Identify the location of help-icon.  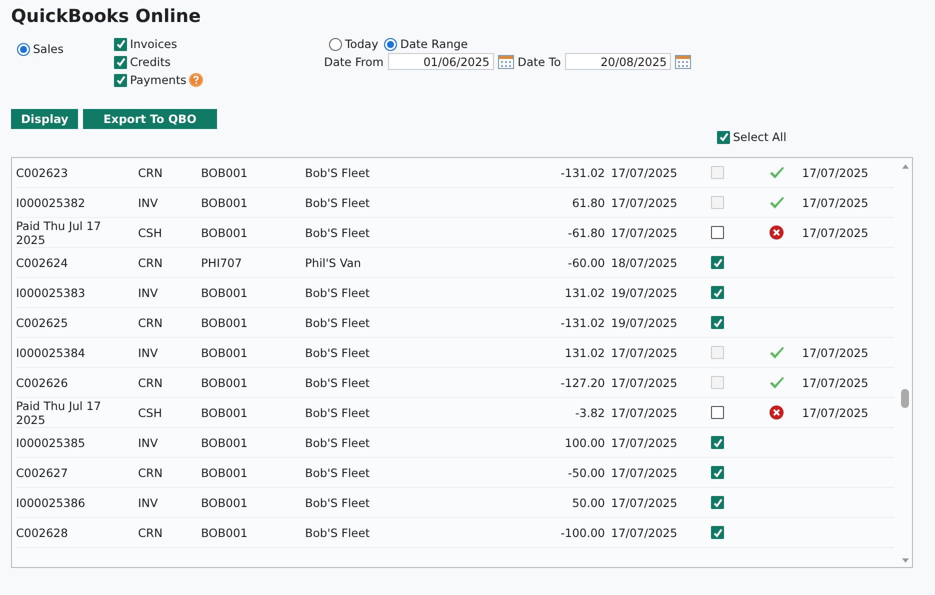
(196, 80).